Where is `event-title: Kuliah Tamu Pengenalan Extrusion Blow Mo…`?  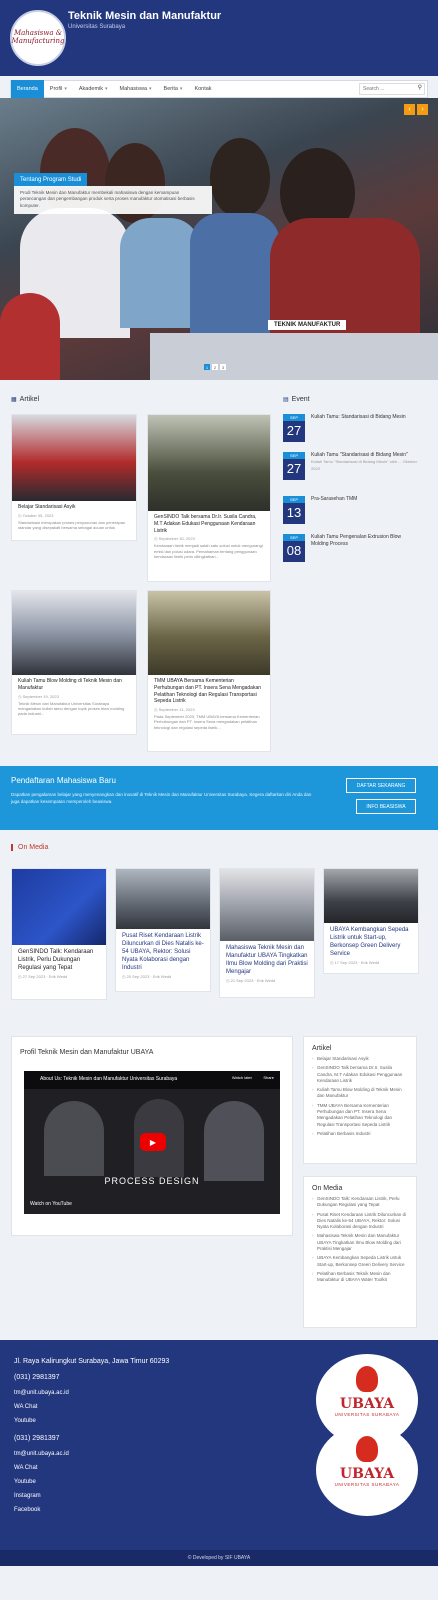
event-title: Kuliah Tamu Pengenalan Extrusion Blow Mo… is located at coordinates (364, 541).